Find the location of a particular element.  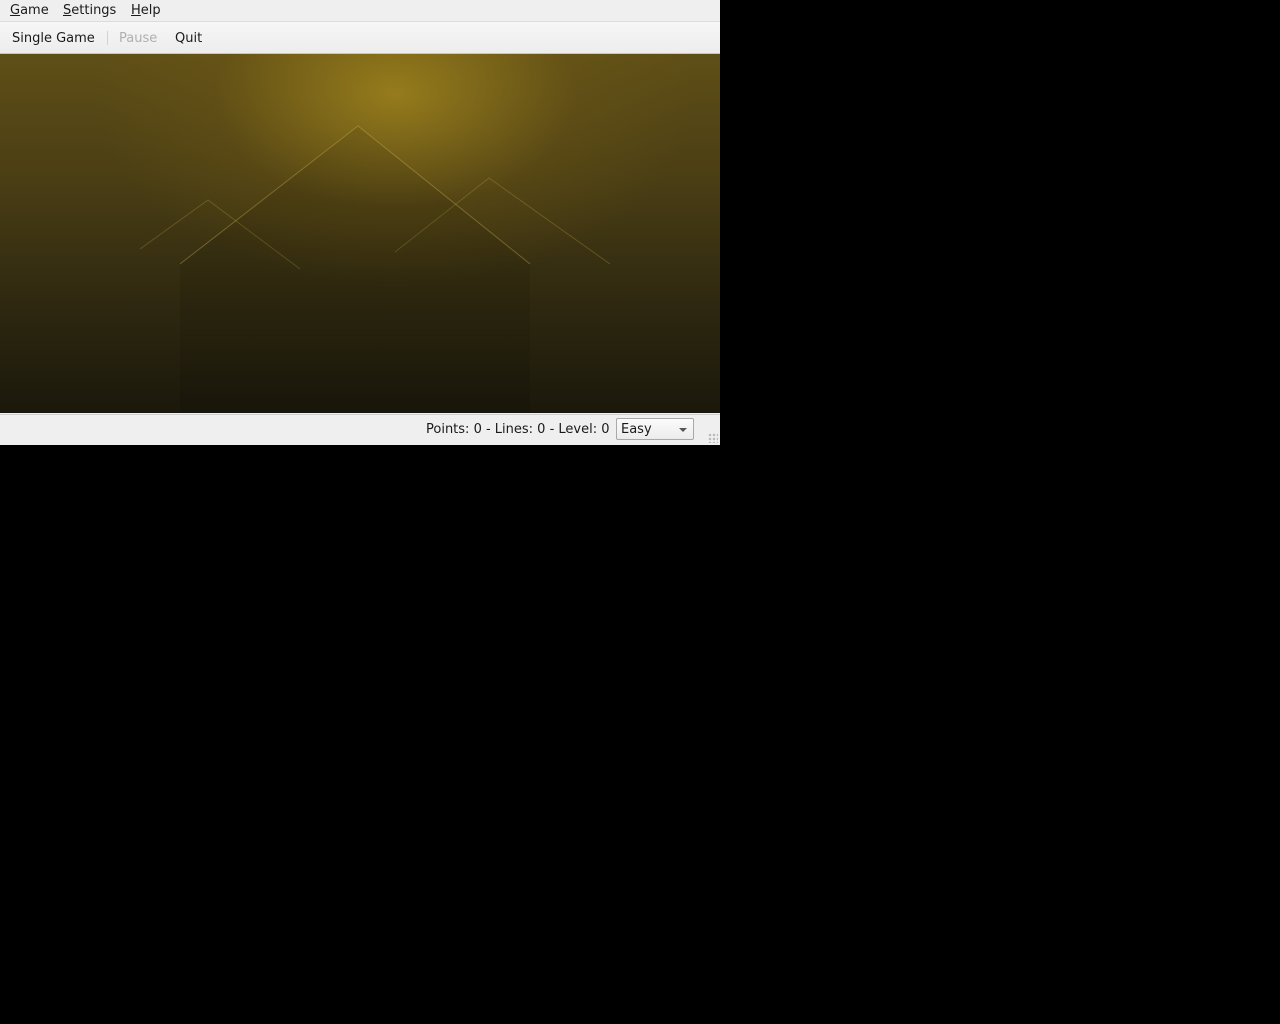

score-status: Points: 0 - Lines: 0 - Level: 0 is located at coordinates (518, 429).